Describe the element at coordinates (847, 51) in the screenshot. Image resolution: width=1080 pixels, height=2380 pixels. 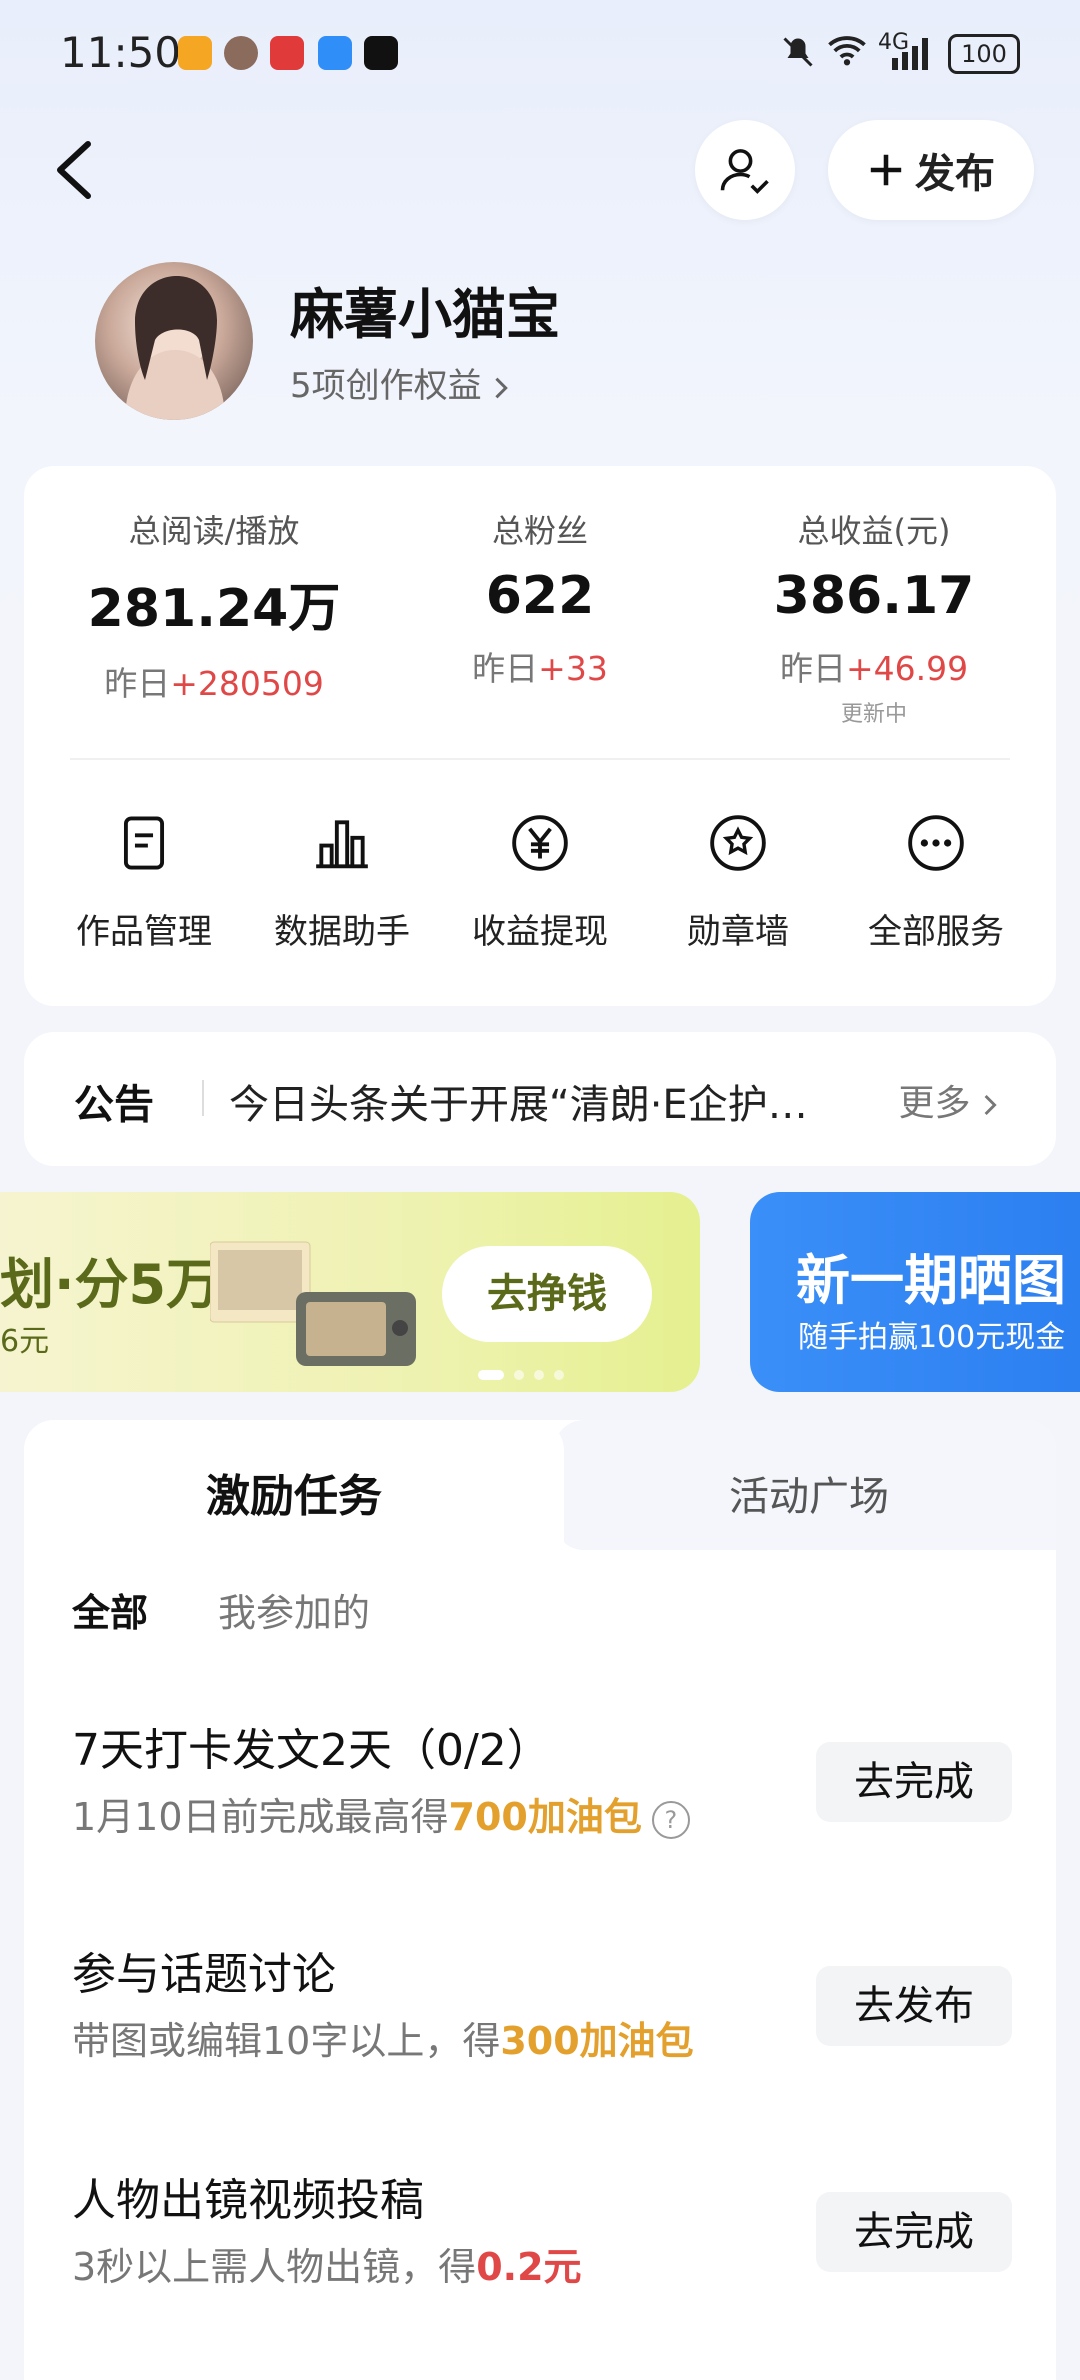
I see `wifi-icon` at that location.